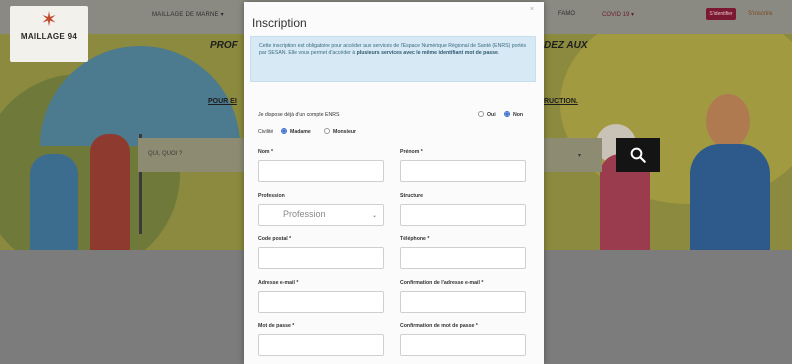 Image resolution: width=792 pixels, height=364 pixels. Describe the element at coordinates (498, 53) in the screenshot. I see `info-text-end: .` at that location.